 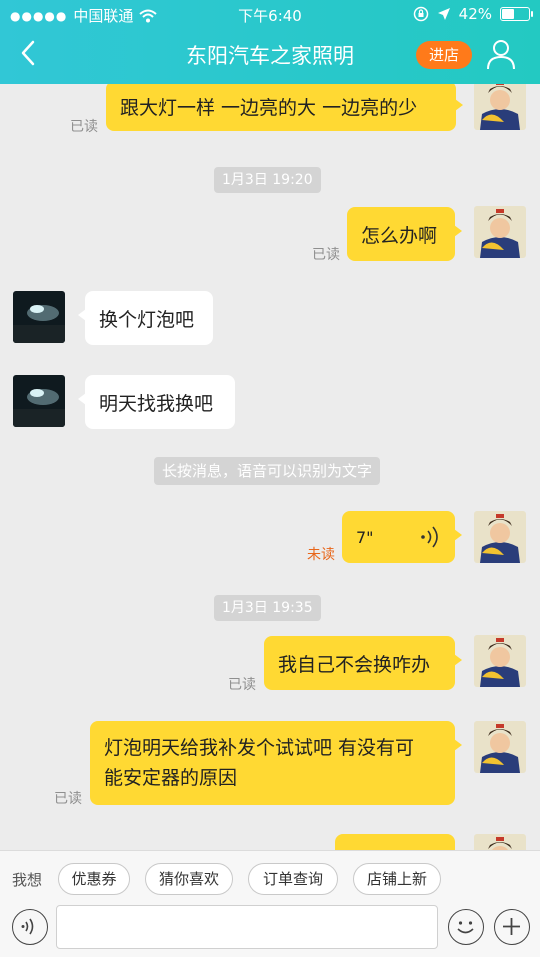 I want to click on message-text: 明天找我换吧, so click(x=156, y=403).